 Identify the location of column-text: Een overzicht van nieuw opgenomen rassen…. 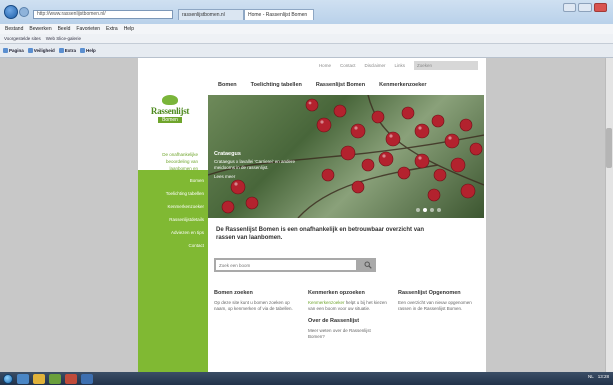
(435, 305).